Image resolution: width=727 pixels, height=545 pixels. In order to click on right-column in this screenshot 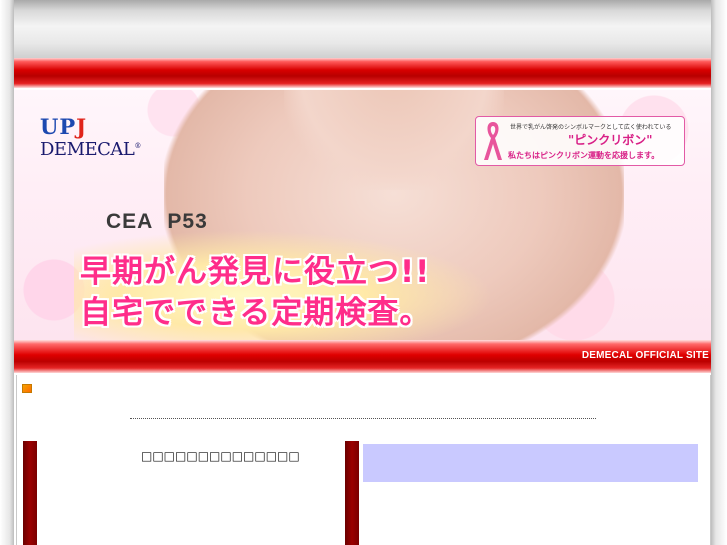, I will do `click(522, 493)`.